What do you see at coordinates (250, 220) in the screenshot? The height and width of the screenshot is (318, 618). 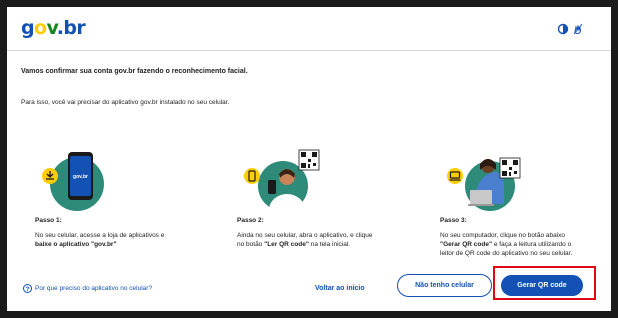 I see `step-2-title: Passo 2:` at bounding box center [250, 220].